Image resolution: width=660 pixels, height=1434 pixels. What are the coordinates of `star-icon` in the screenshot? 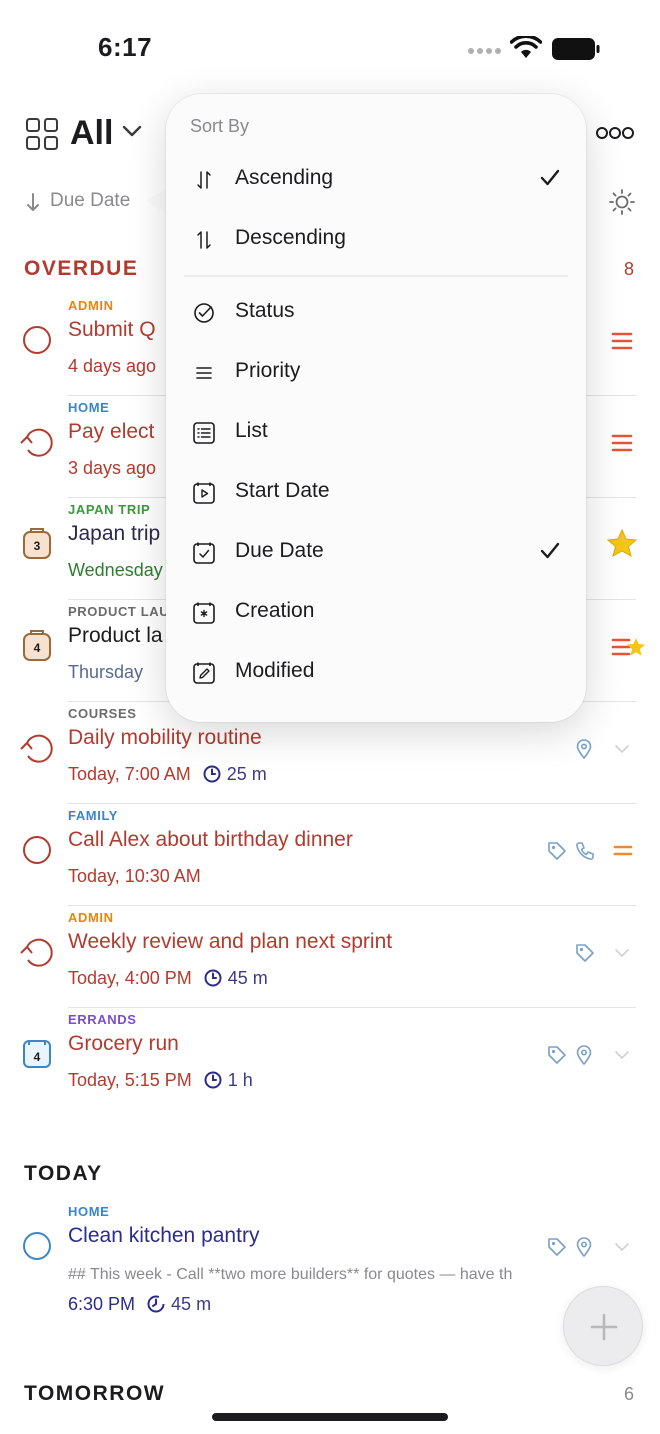 It's located at (622, 543).